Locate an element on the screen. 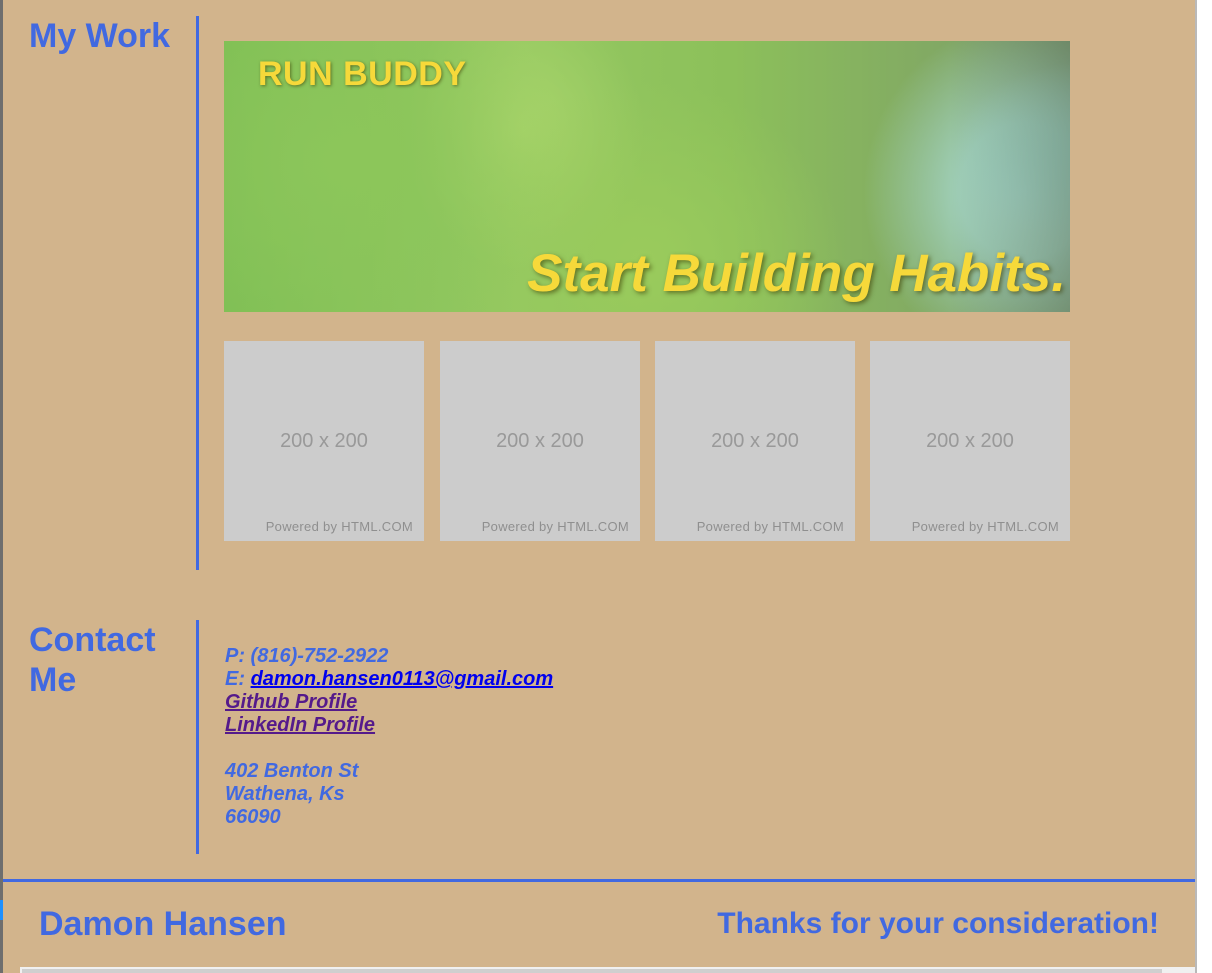 This screenshot has height=973, width=1212. linkedin-line: LinkedIn Profile is located at coordinates (389, 725).